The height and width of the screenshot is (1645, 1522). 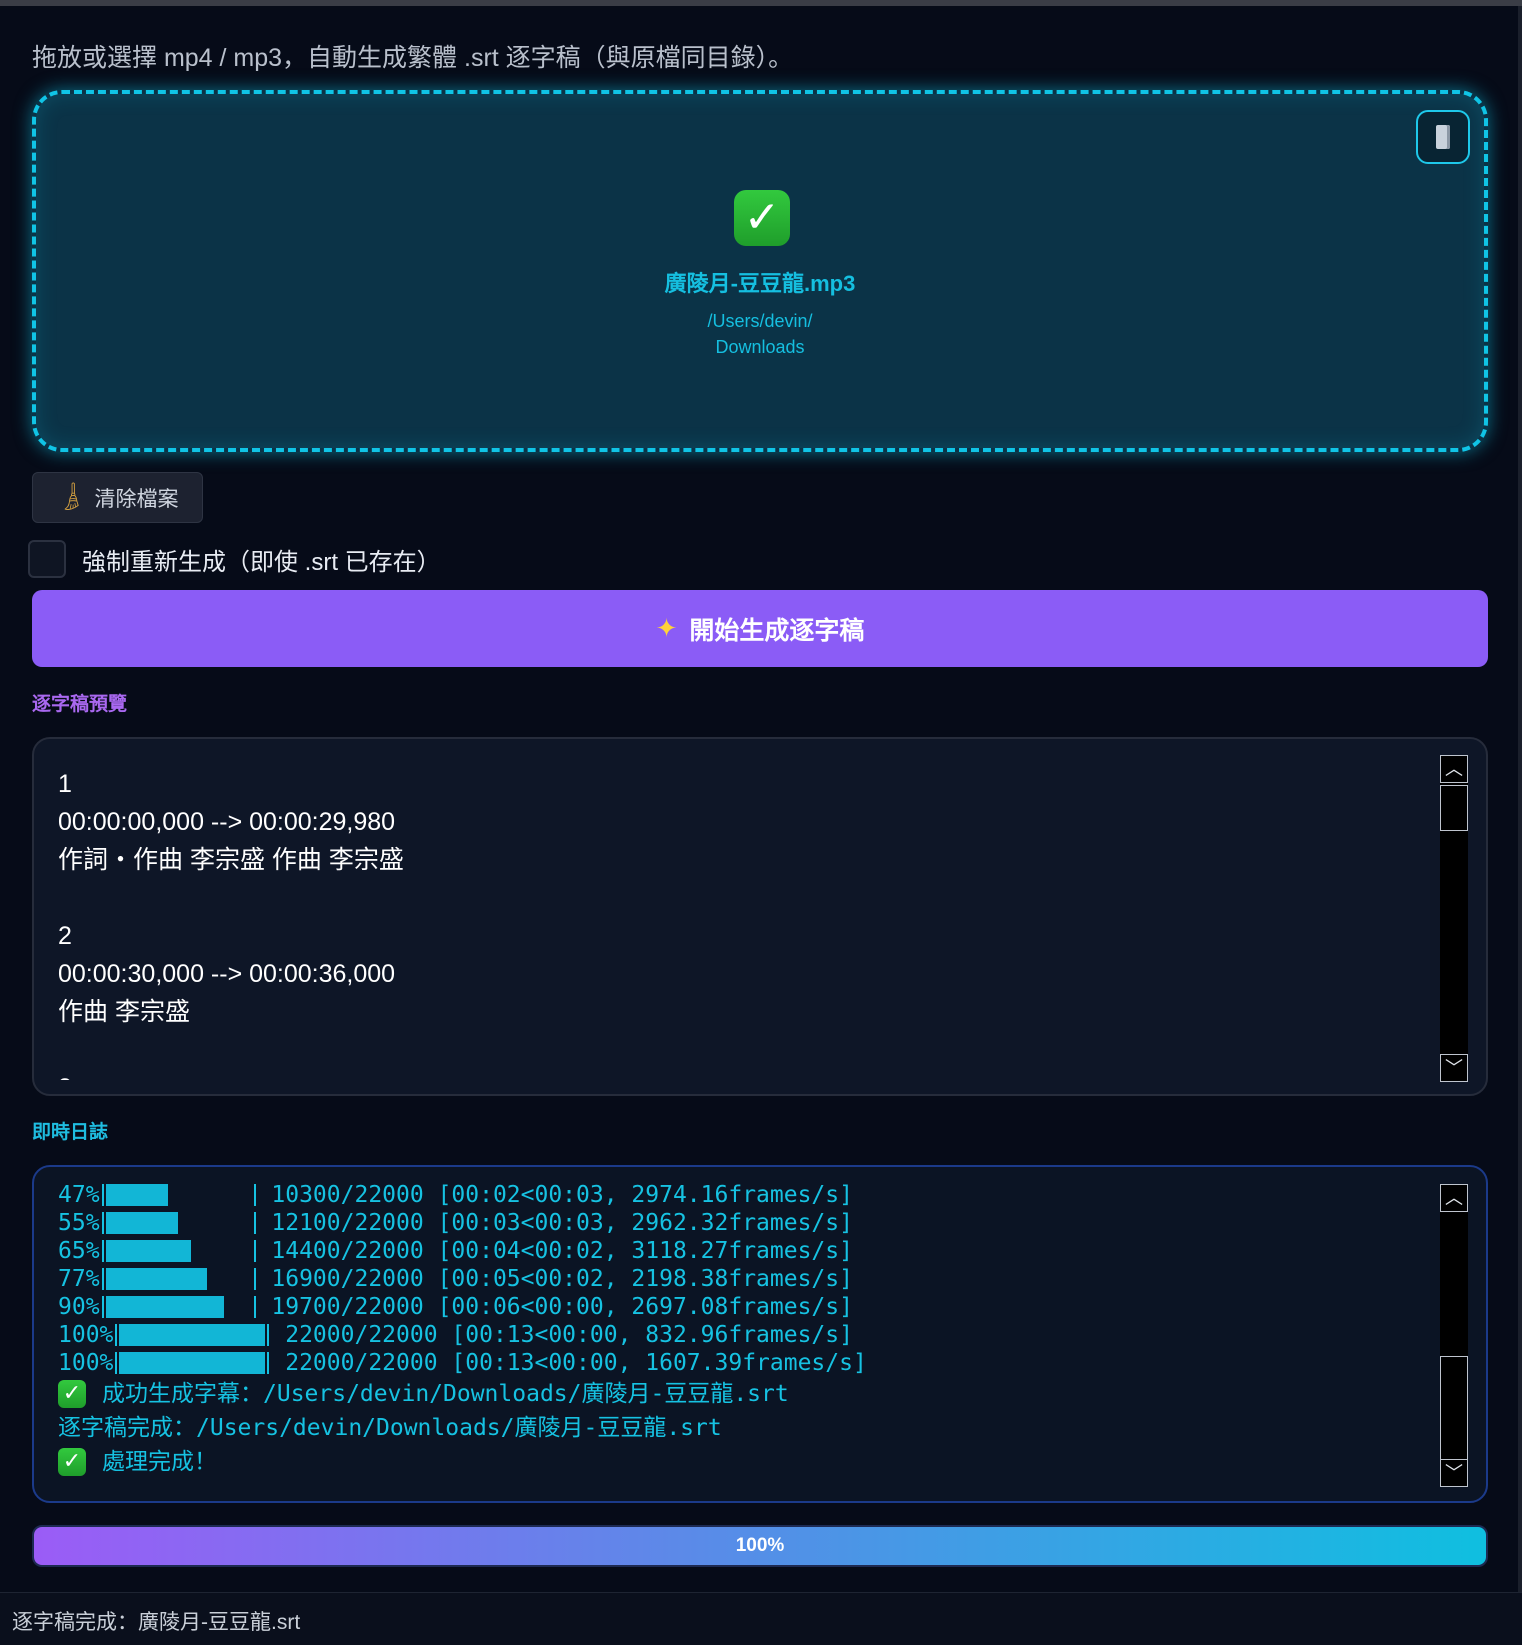 I want to click on broom-icon: 🧹︎, so click(x=70, y=497).